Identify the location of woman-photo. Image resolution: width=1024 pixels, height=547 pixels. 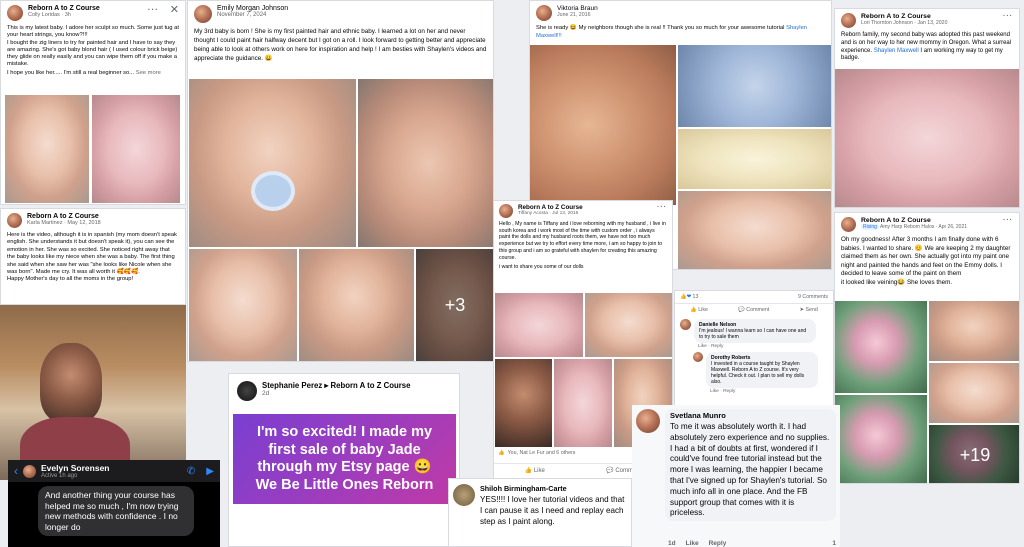
(71, 383).